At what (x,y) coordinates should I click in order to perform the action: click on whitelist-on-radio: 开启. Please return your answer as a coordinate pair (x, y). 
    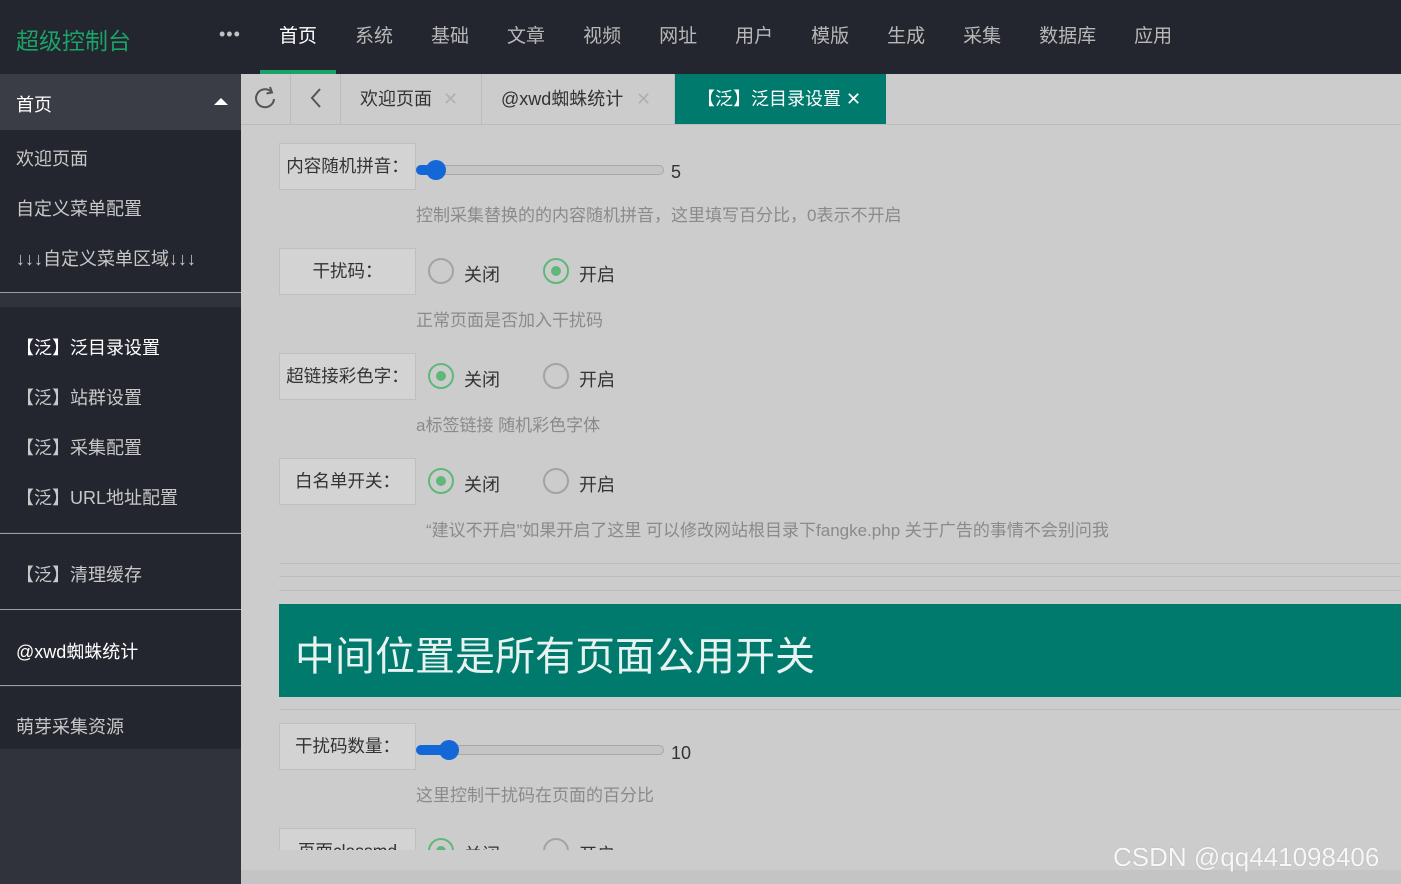
    Looking at the image, I should click on (588, 480).